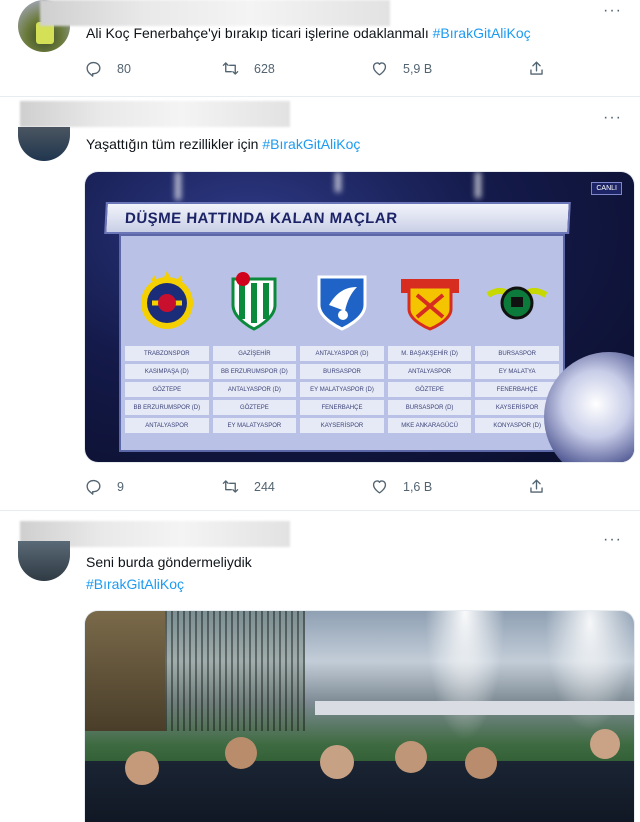  What do you see at coordinates (167, 353) in the screenshot?
I see `match-row: TRABZONSPOR` at bounding box center [167, 353].